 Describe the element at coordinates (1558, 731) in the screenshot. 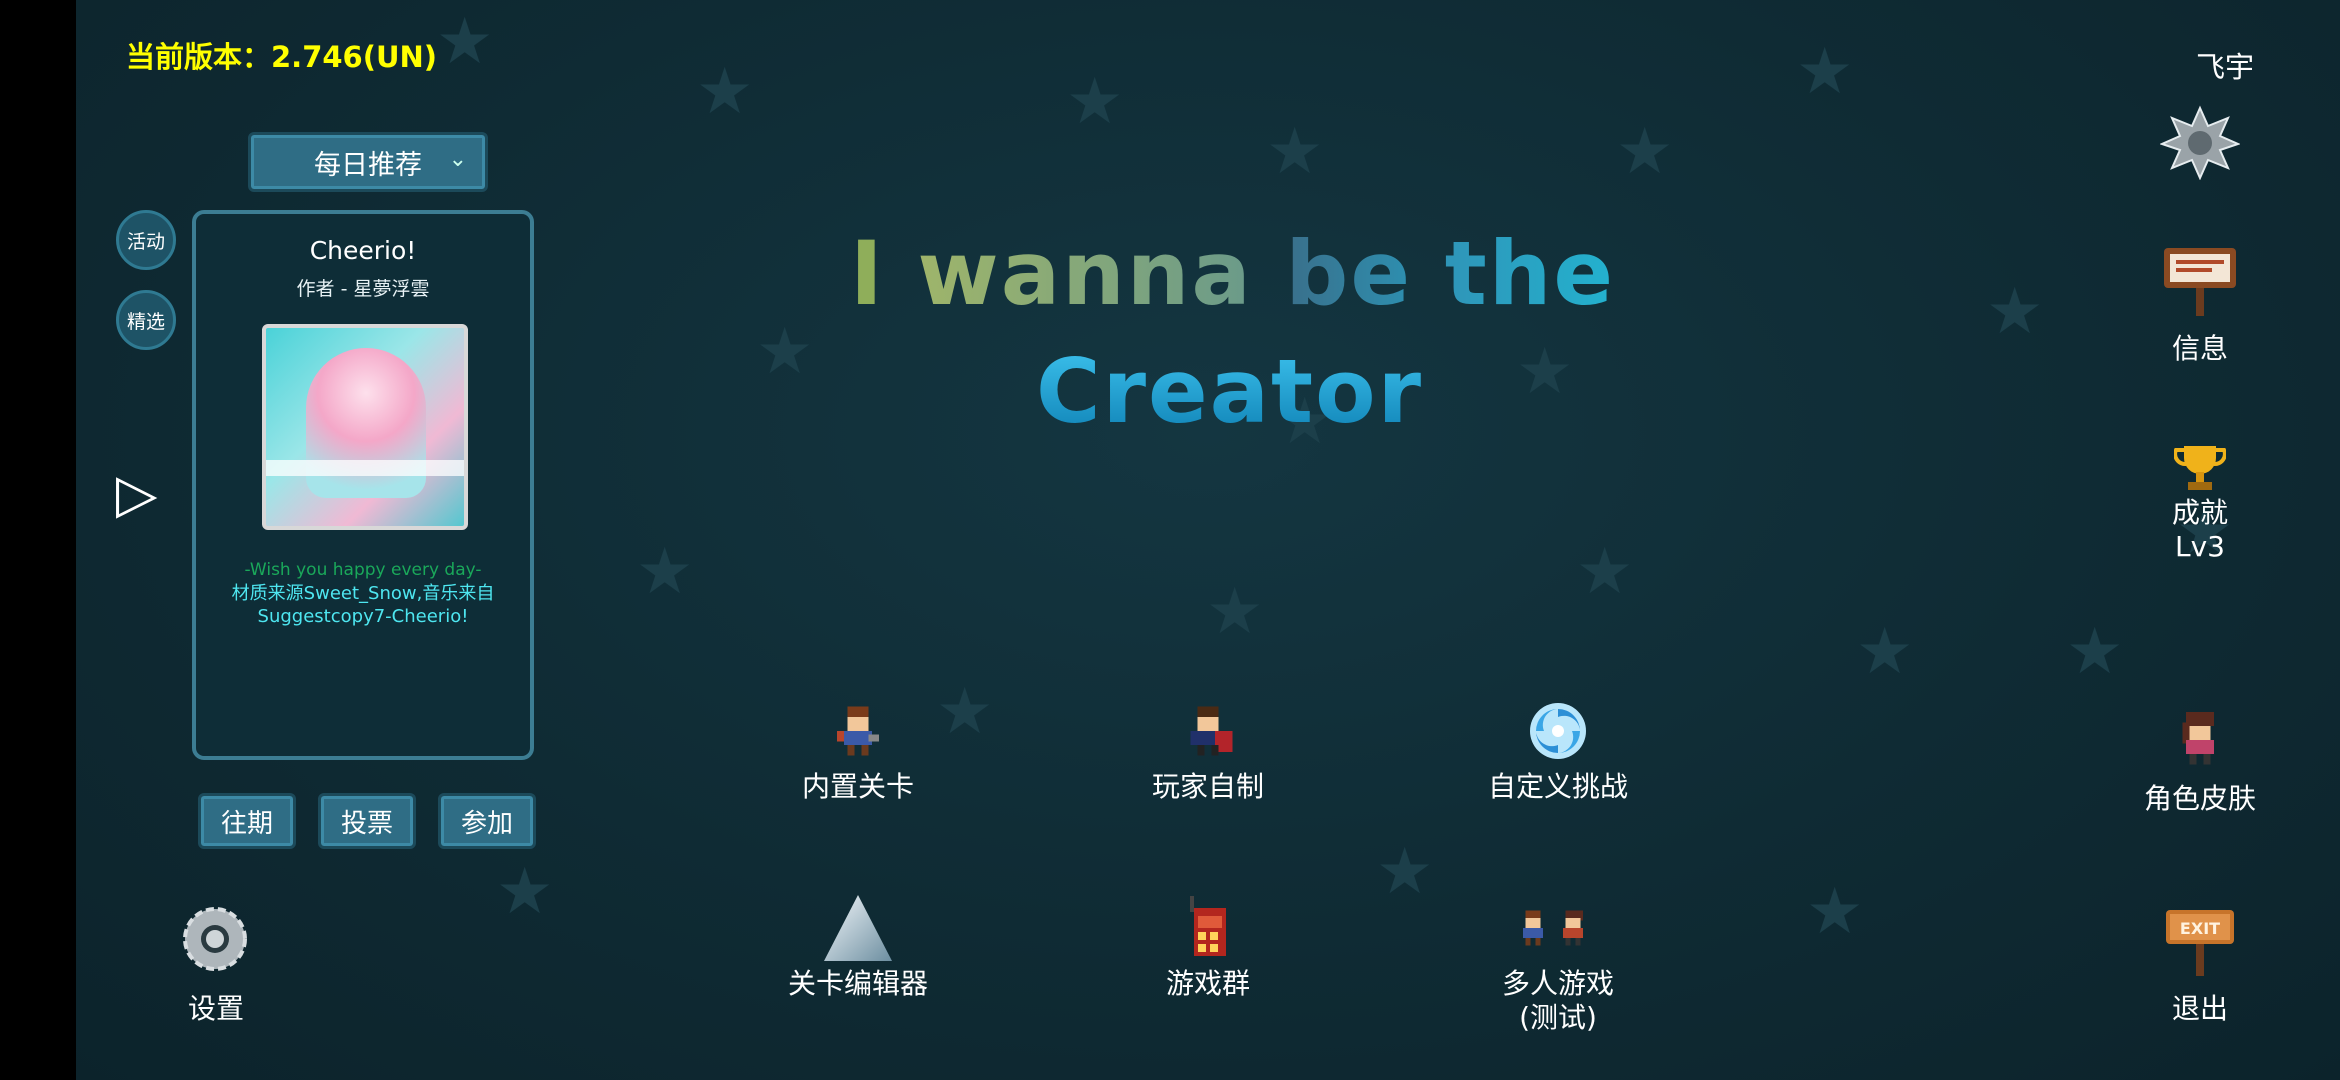

I see `swirl-icon` at that location.